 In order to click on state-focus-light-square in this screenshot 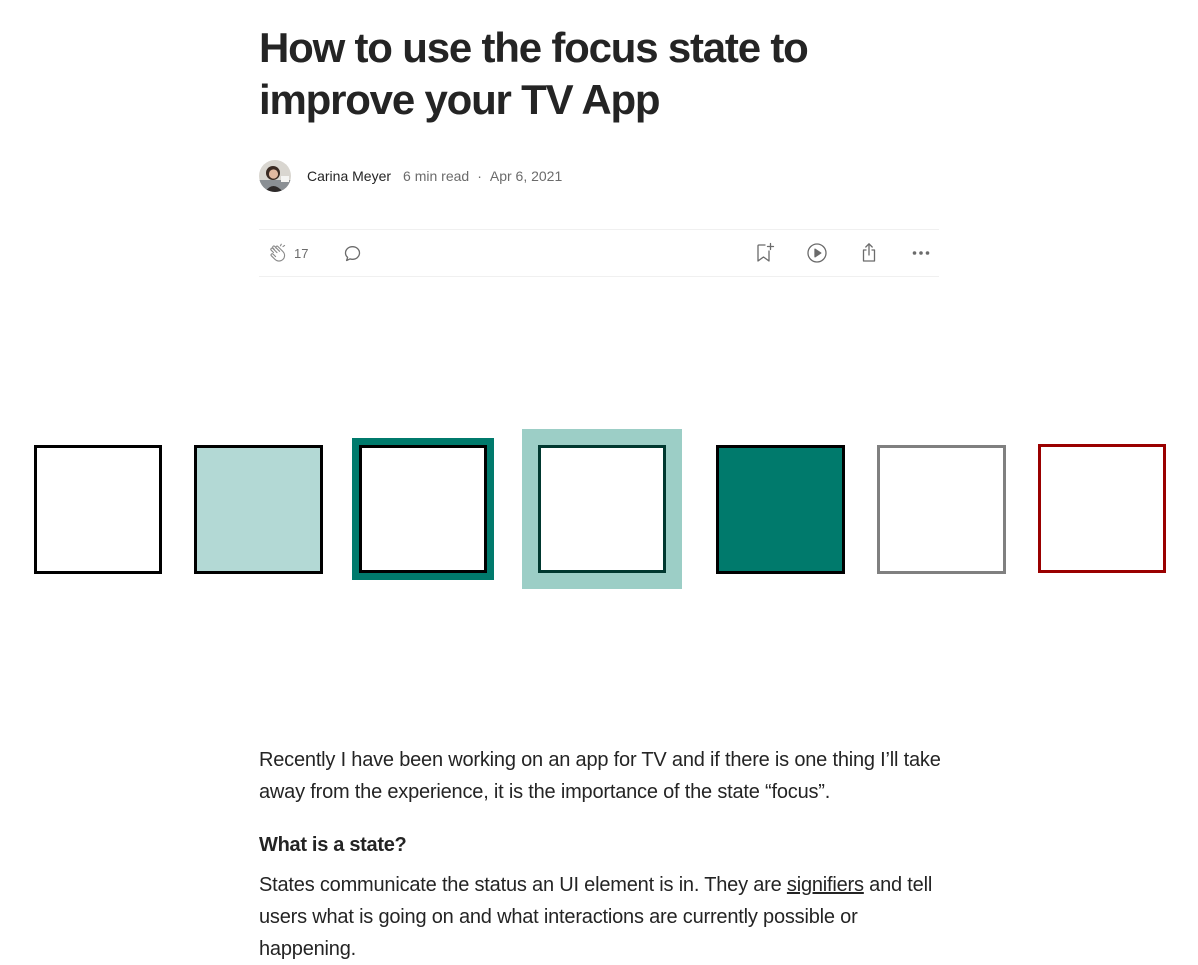, I will do `click(602, 509)`.